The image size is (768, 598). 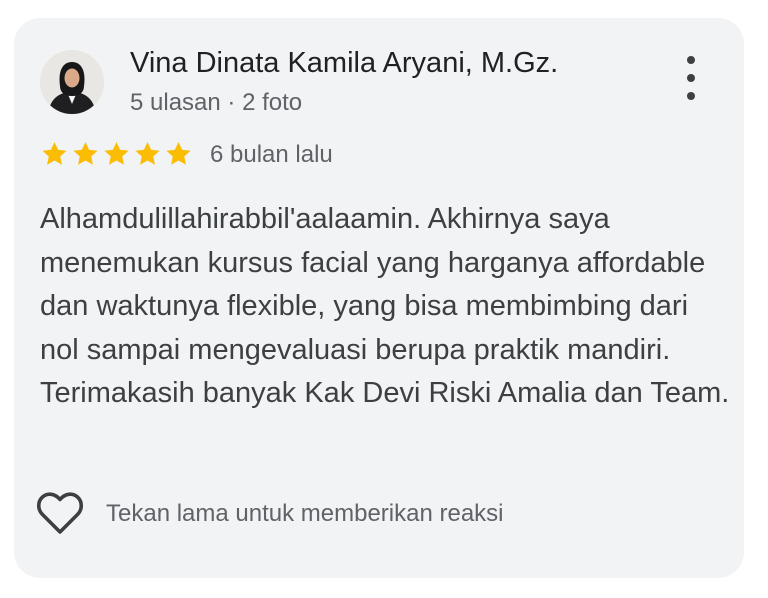 What do you see at coordinates (60, 513) in the screenshot?
I see `heart-outline-icon` at bounding box center [60, 513].